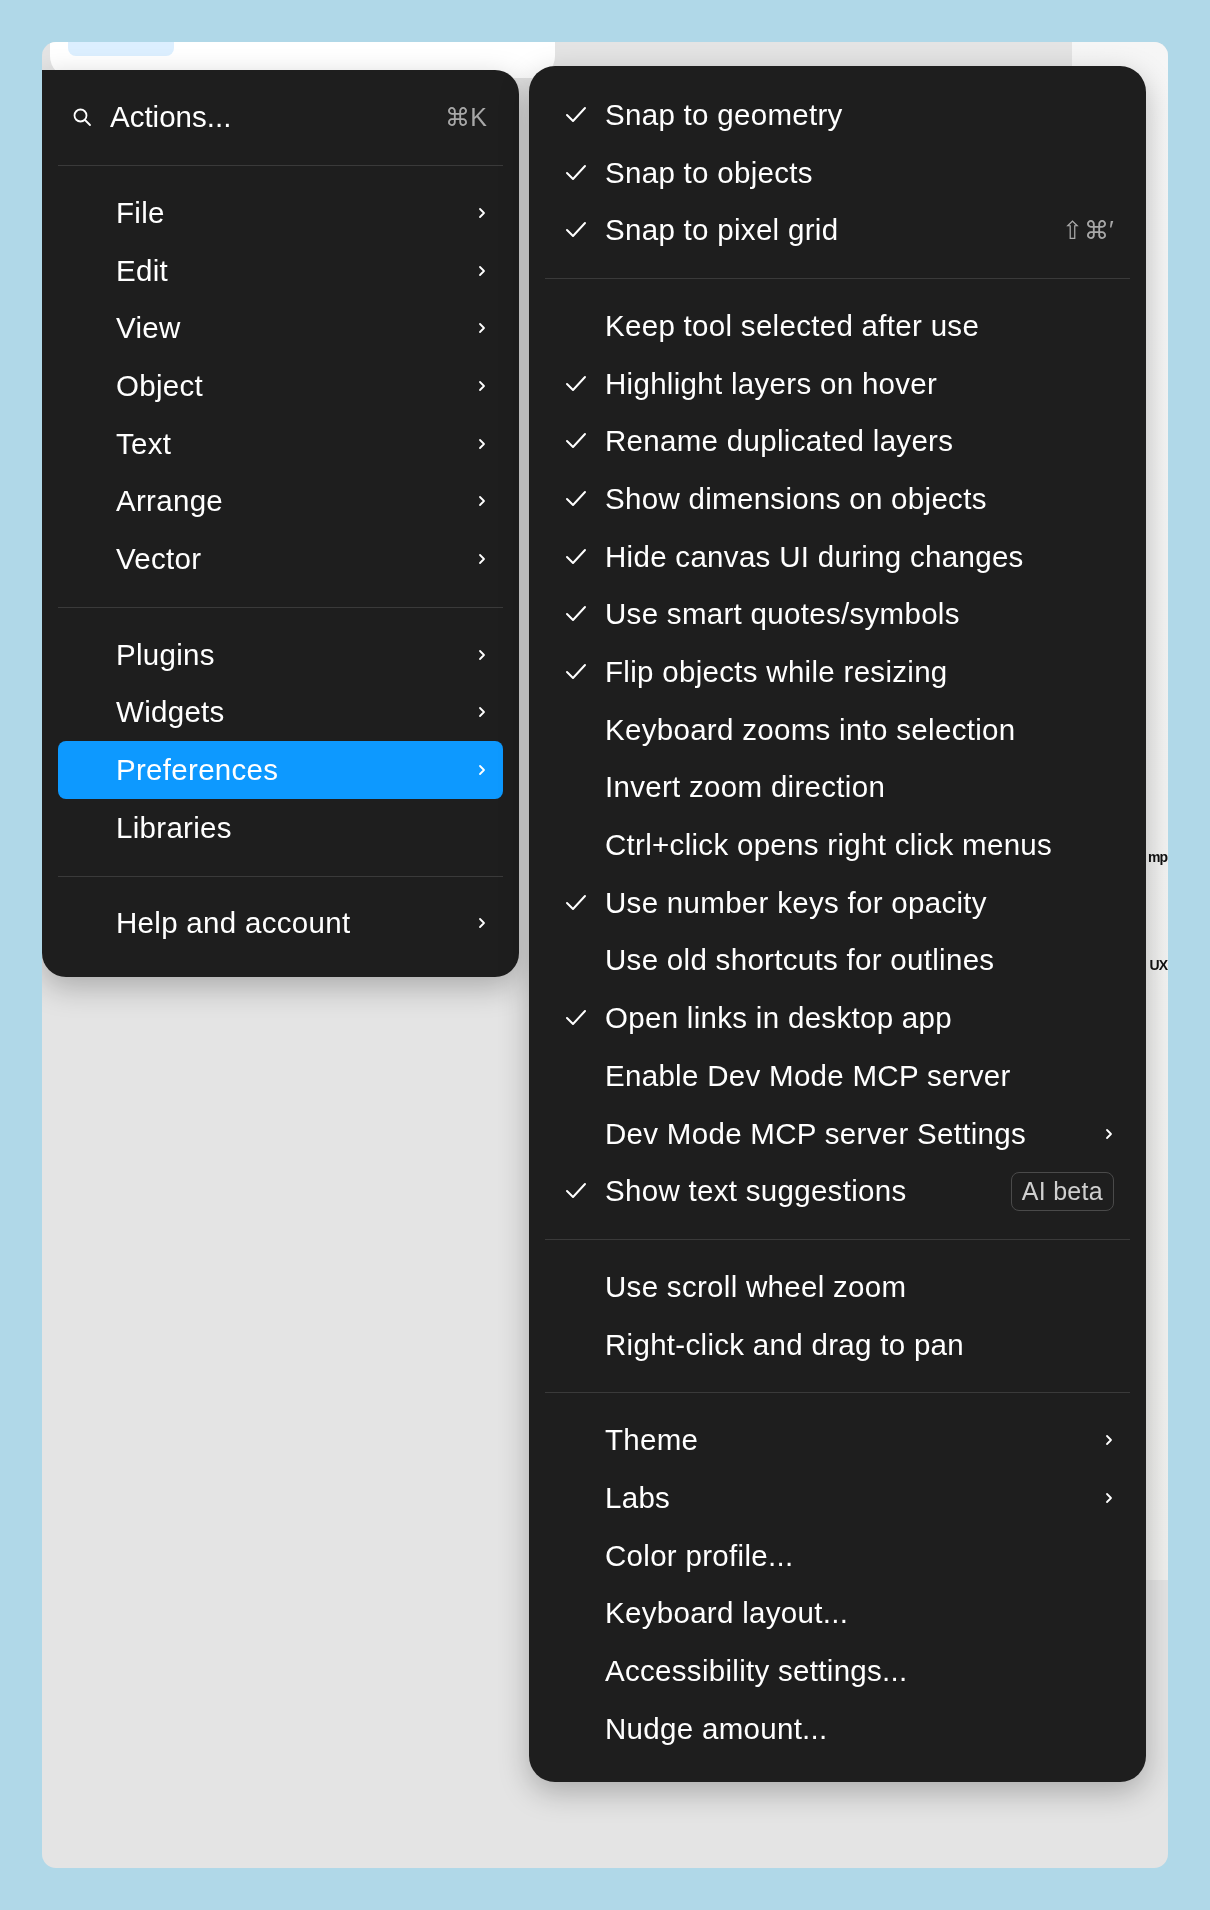 The width and height of the screenshot is (1210, 1910). What do you see at coordinates (837, 1191) in the screenshot?
I see `menu-item: Show text suggestions AI beta` at bounding box center [837, 1191].